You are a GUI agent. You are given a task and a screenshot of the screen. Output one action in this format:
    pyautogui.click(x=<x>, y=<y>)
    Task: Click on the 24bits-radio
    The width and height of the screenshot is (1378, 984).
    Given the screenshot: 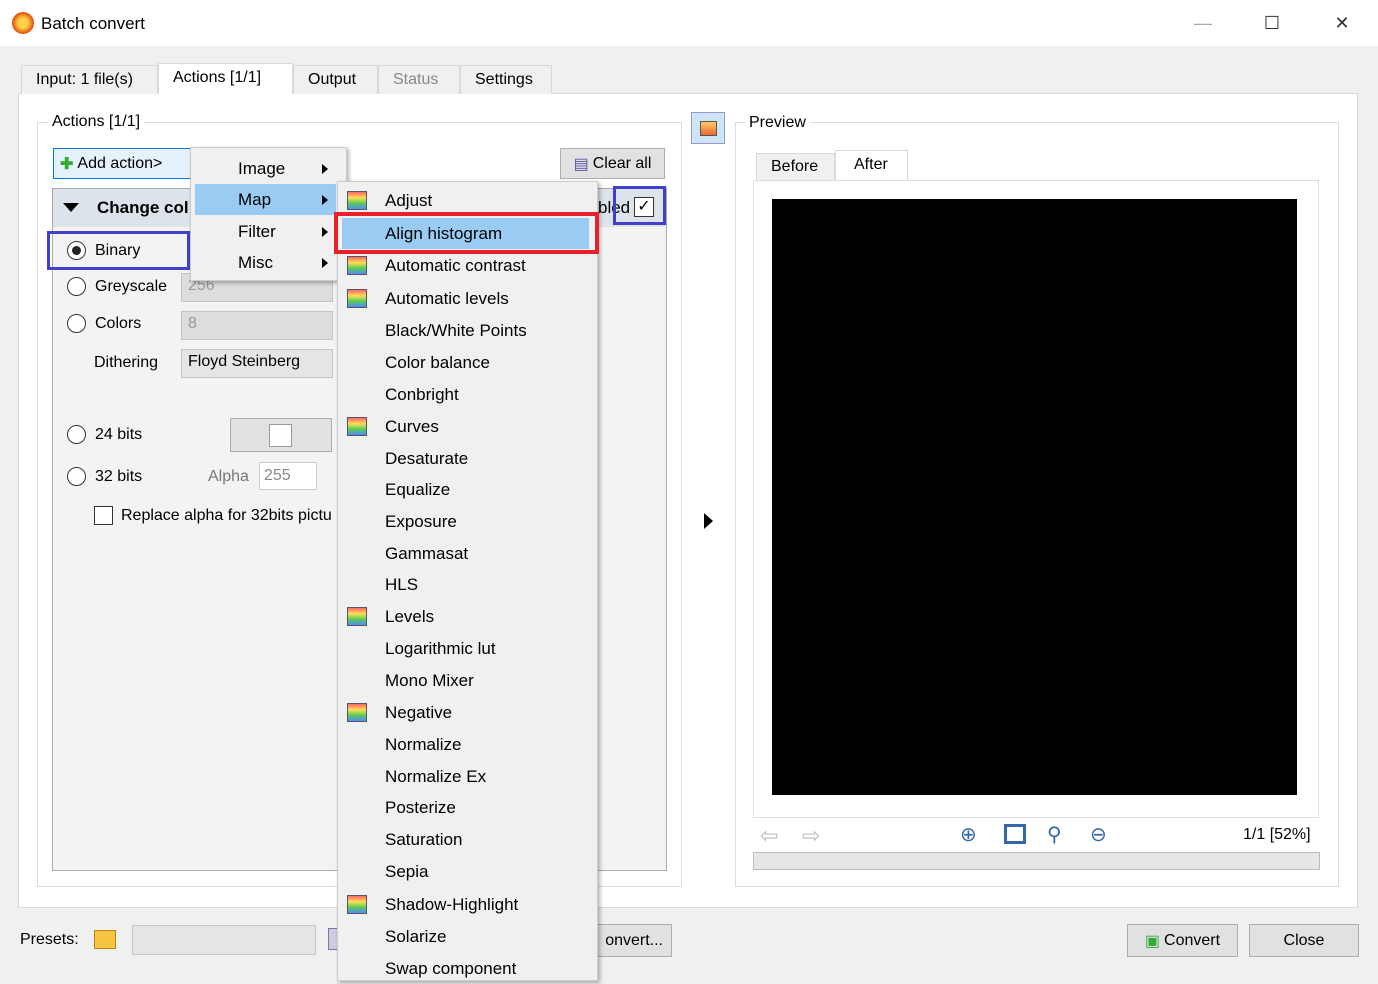 What is the action you would take?
    pyautogui.click(x=76, y=434)
    